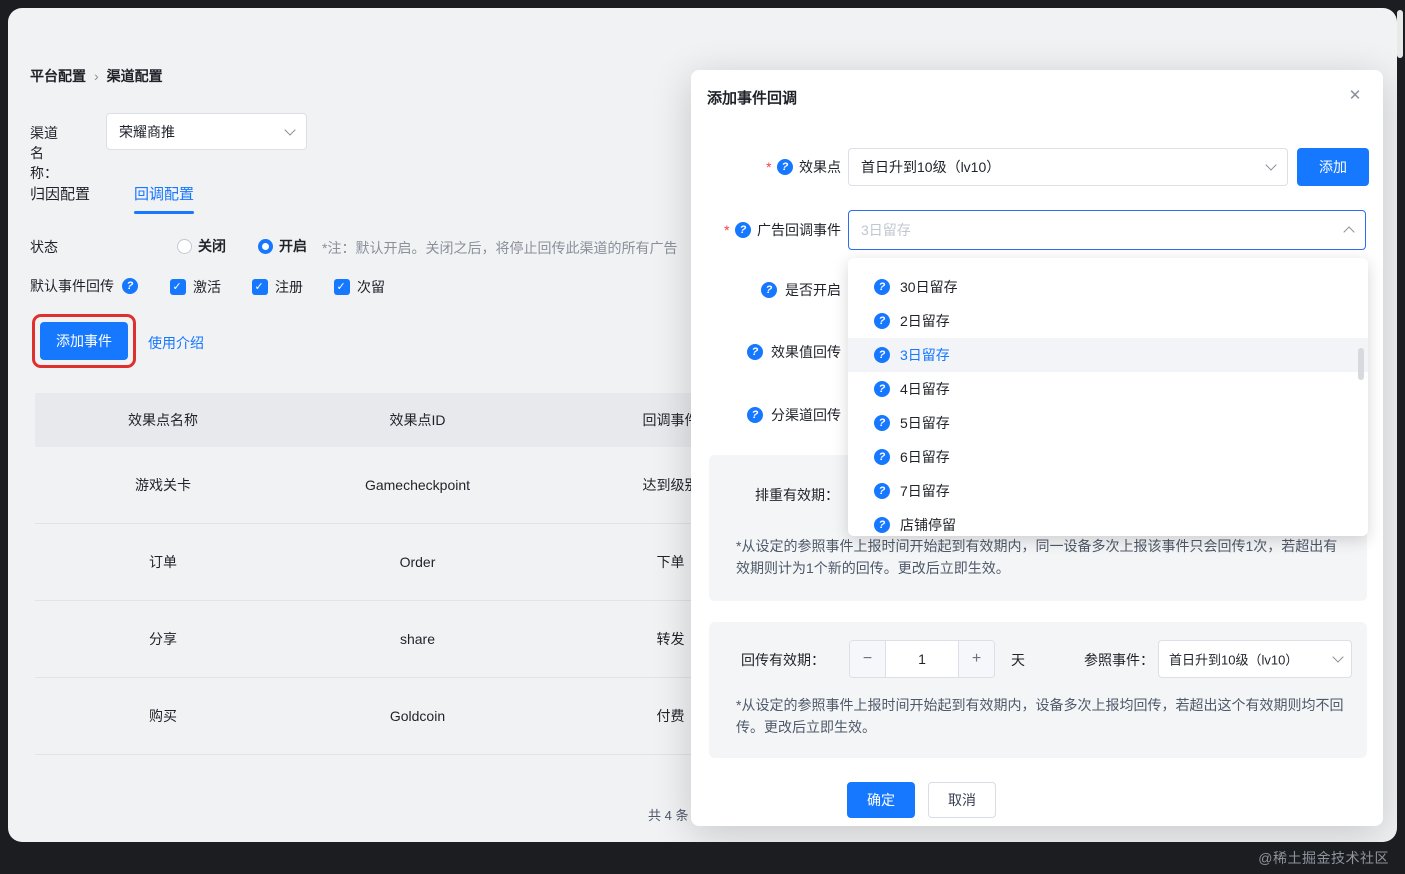 Image resolution: width=1405 pixels, height=874 pixels. What do you see at coordinates (96, 76) in the screenshot?
I see `breadcrumb: 平台配置 › 渠道配置` at bounding box center [96, 76].